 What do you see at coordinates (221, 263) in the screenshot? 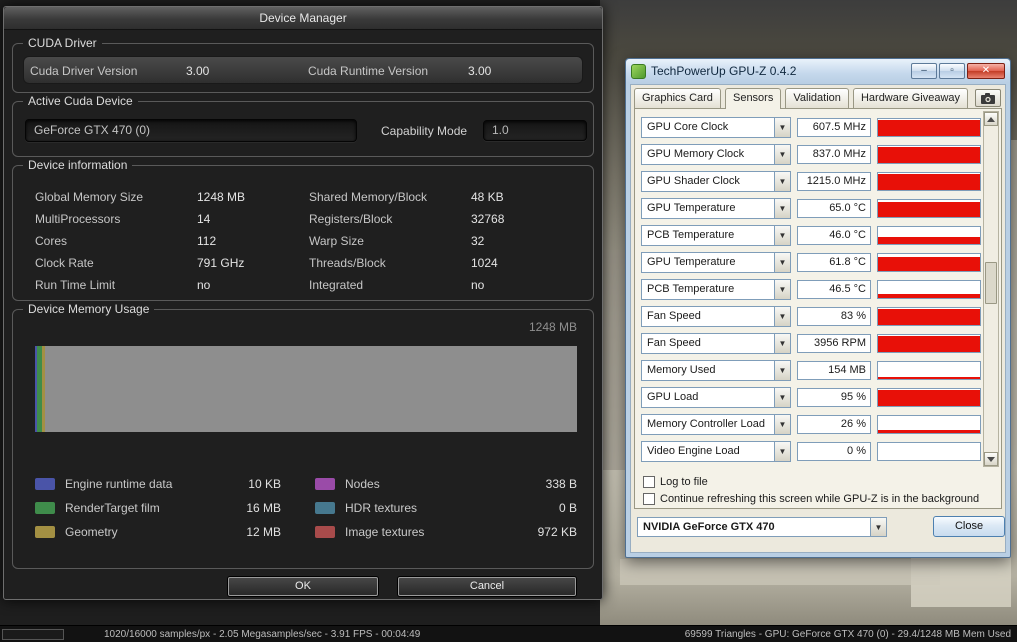
I see `info-value: 791 GHz` at bounding box center [221, 263].